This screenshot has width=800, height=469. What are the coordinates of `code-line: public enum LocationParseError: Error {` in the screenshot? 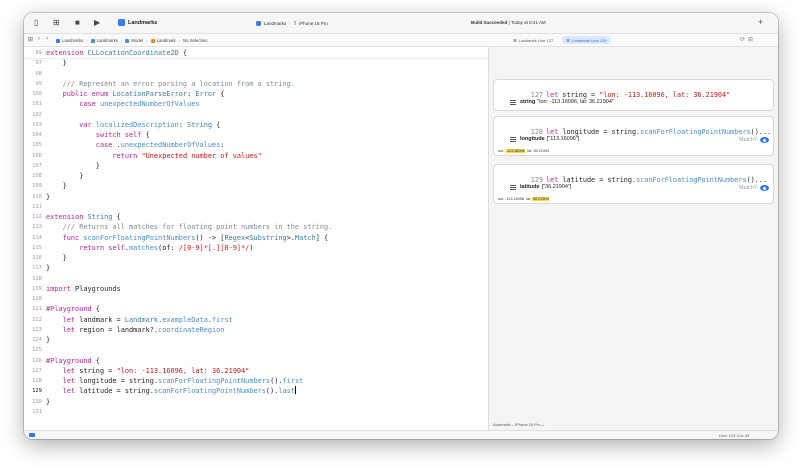 It's located at (135, 94).